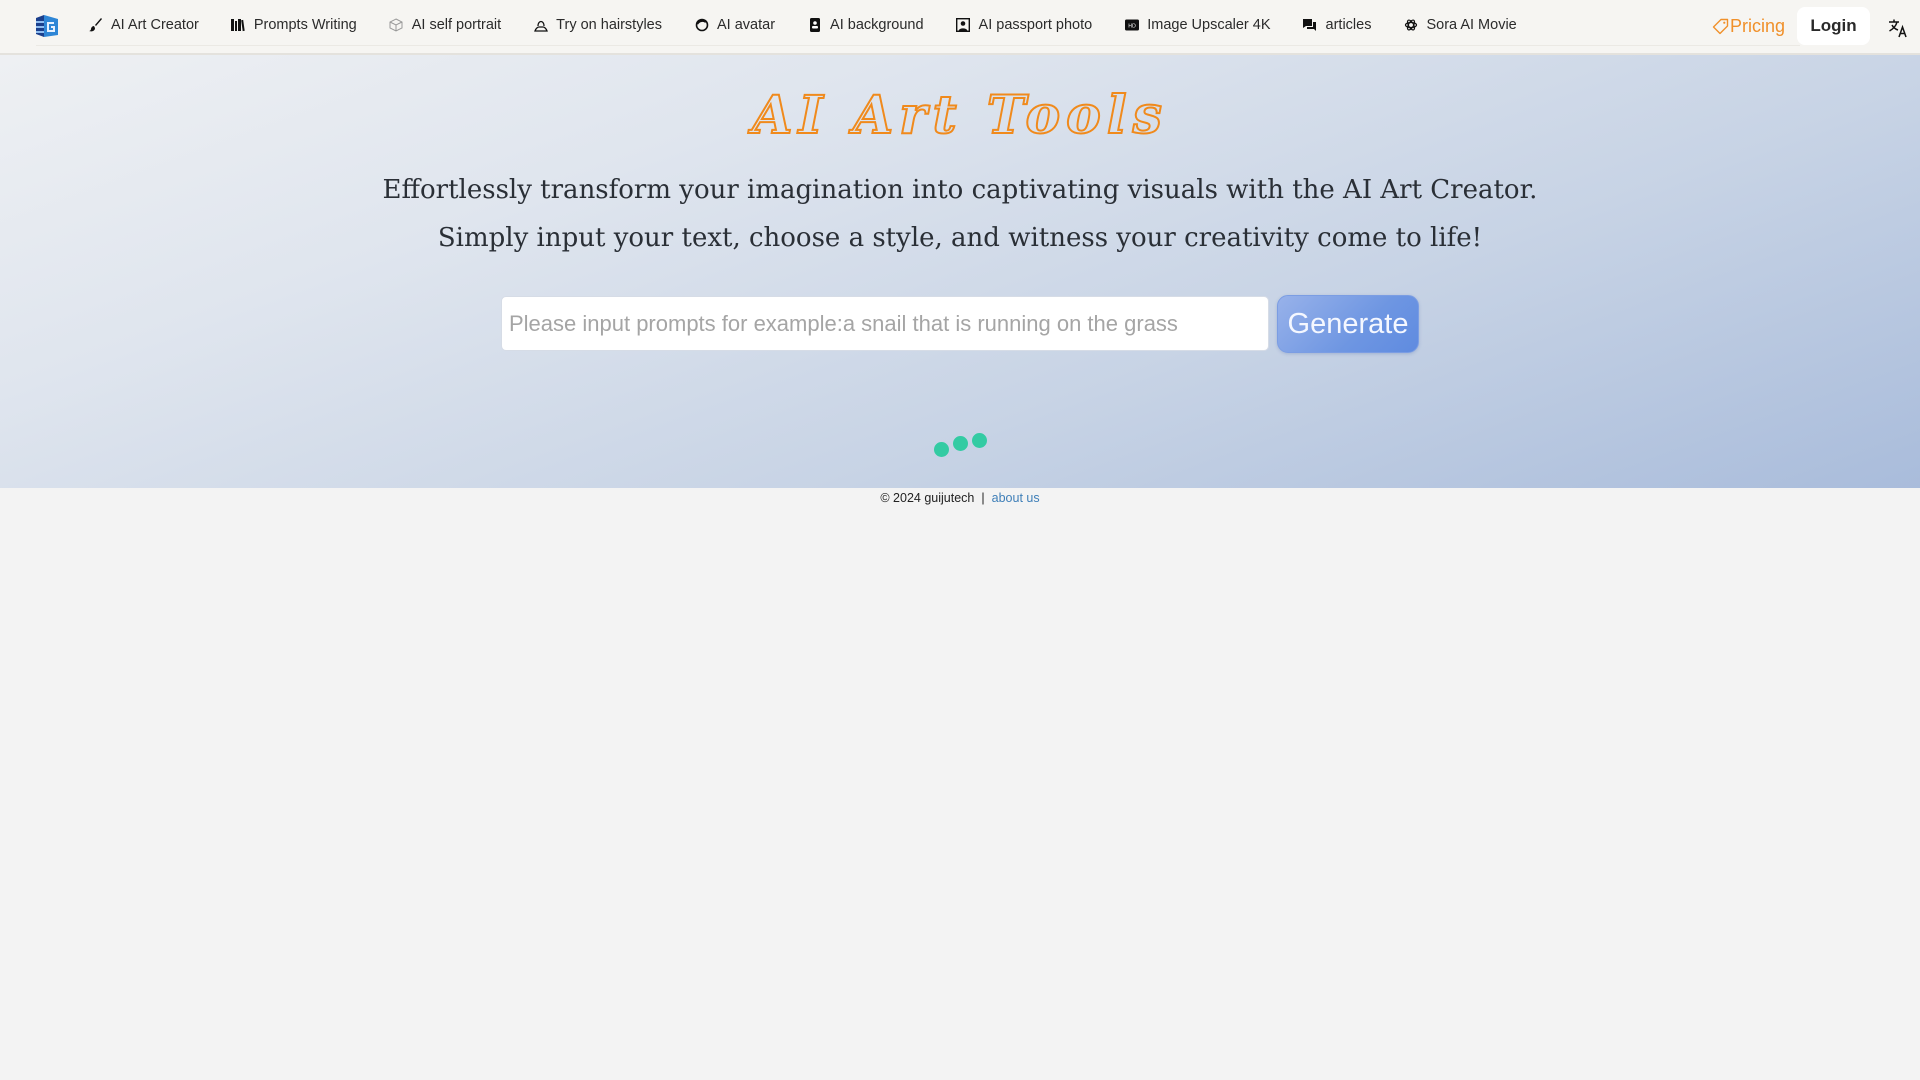  I want to click on nav-item-ai-passport-photo: AI passport photo, so click(1024, 25).